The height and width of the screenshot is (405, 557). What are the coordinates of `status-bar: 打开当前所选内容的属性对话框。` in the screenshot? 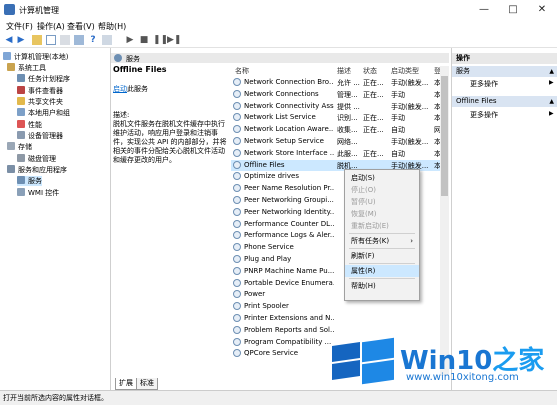 It's located at (278, 397).